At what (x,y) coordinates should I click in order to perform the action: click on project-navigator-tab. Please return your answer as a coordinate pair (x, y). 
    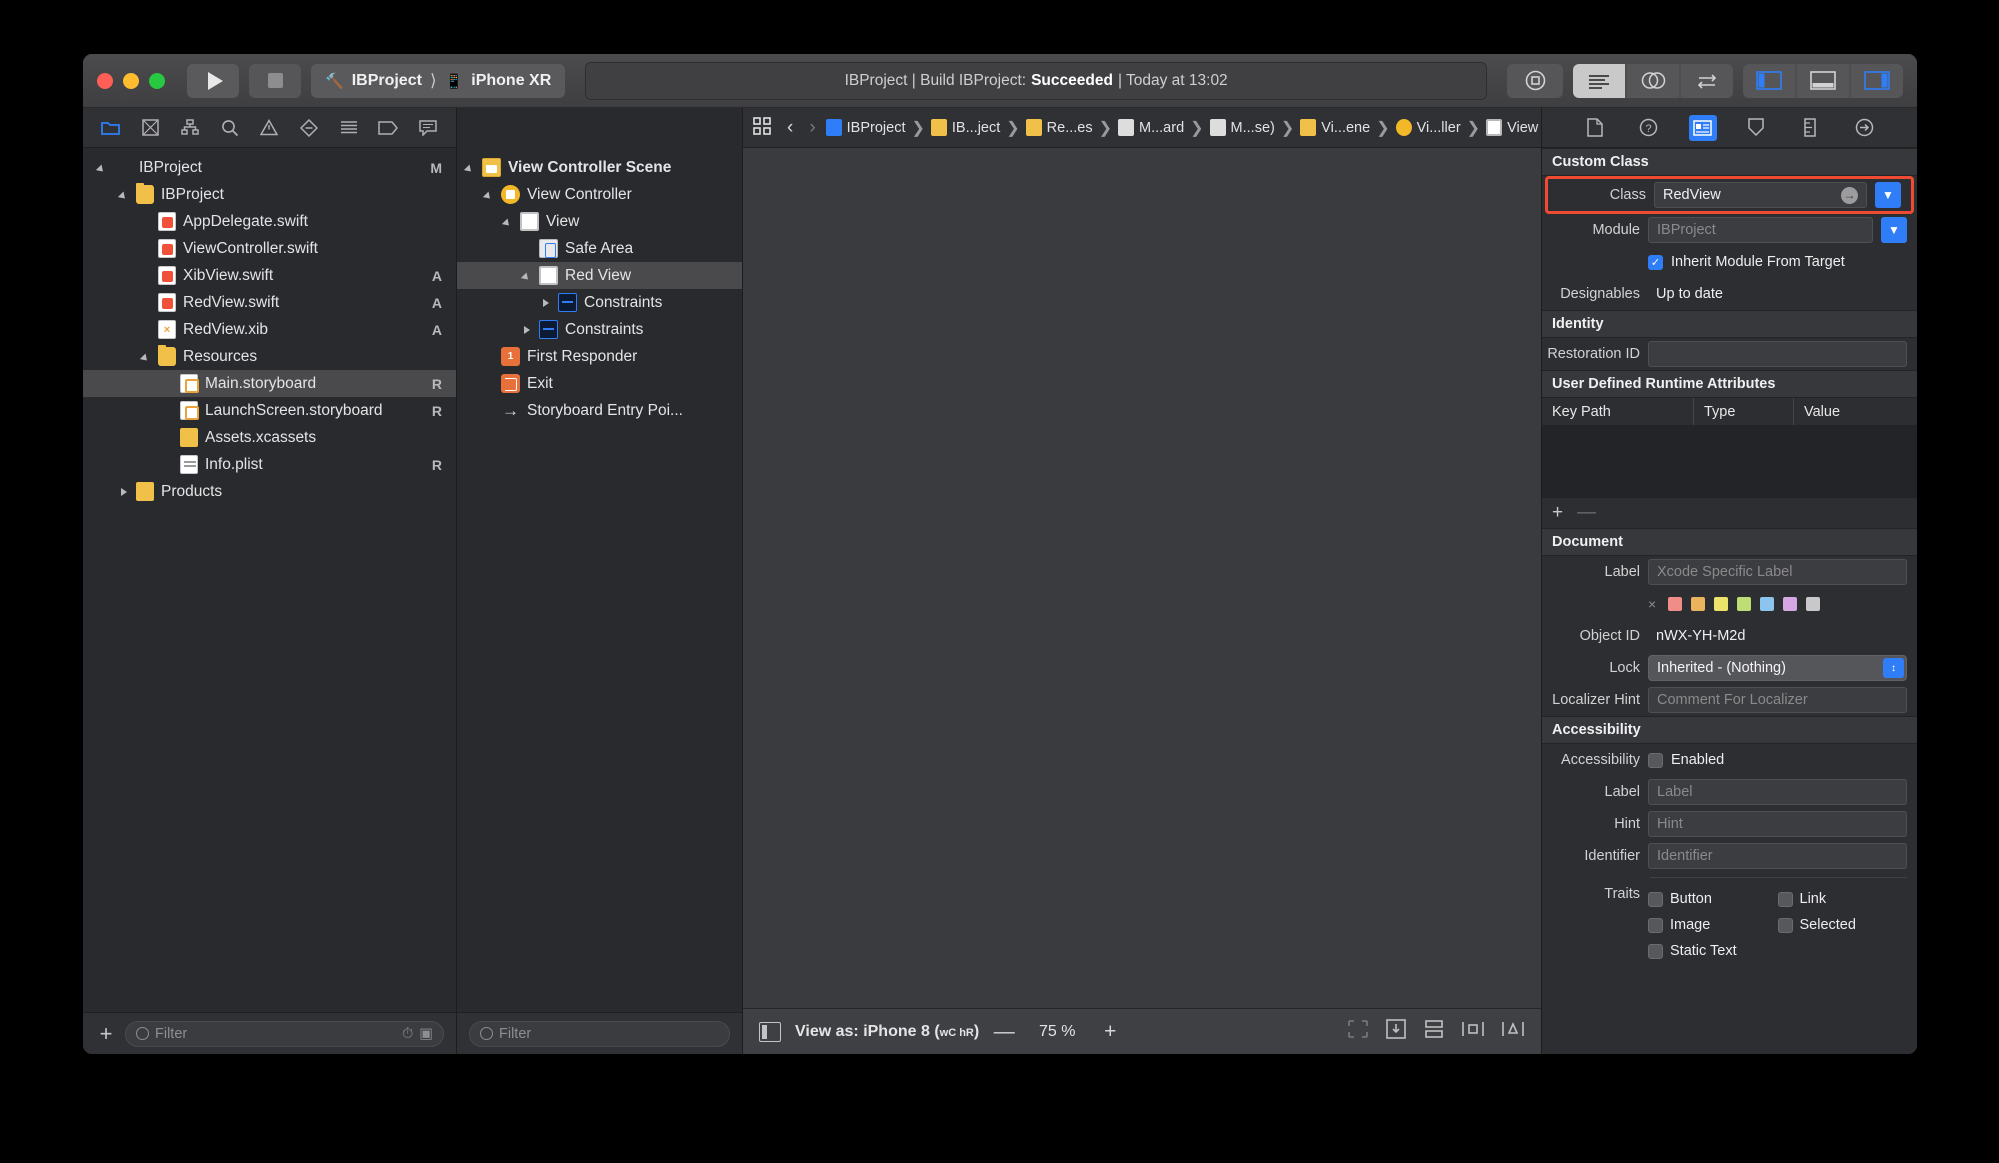
    Looking at the image, I should click on (111, 128).